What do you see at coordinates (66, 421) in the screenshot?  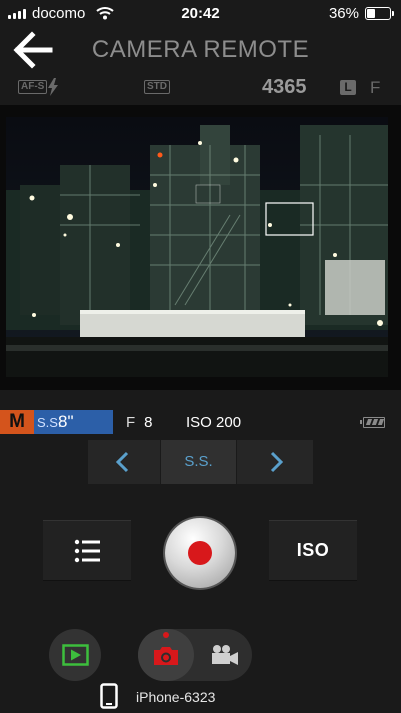 I see `shutter-speed-value: 8"` at bounding box center [66, 421].